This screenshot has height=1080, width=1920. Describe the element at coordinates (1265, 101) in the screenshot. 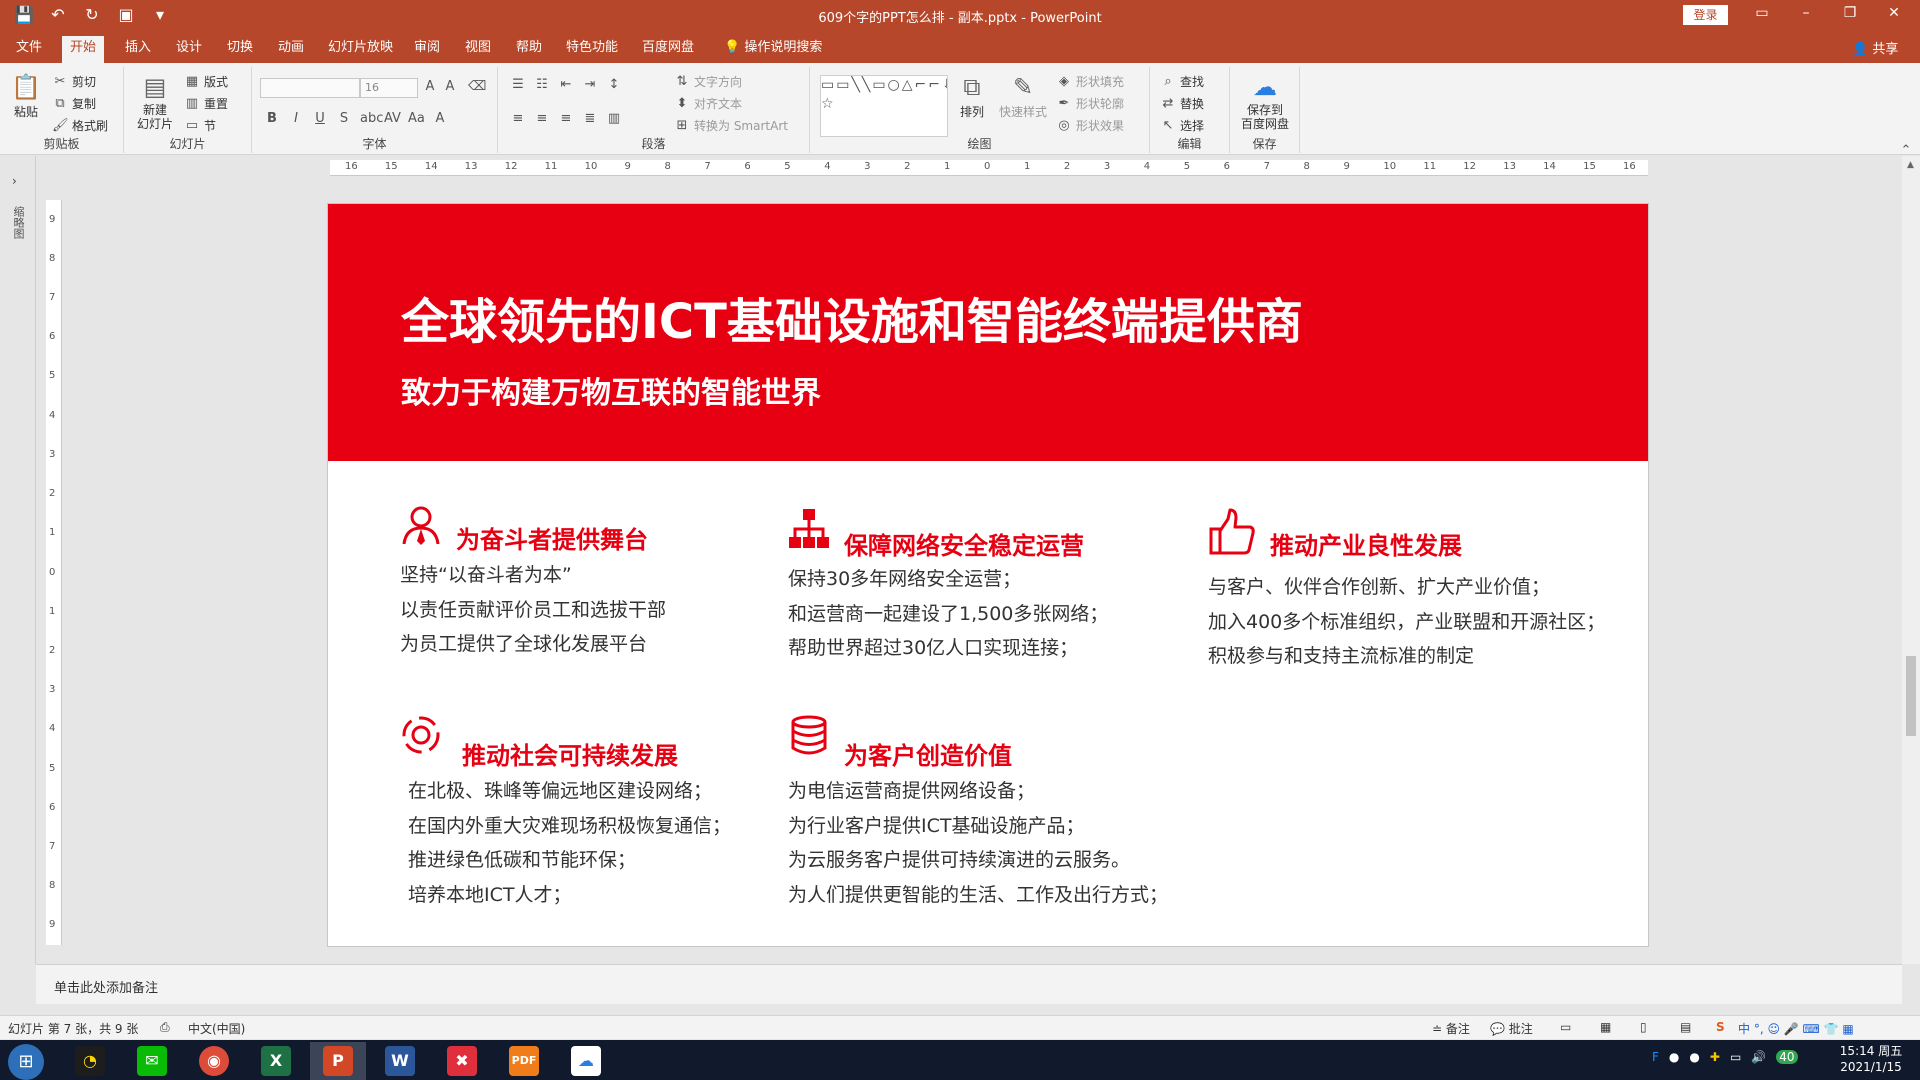

I see `save-to-baidu-button: ☁ 保存到 百度网盘` at that location.